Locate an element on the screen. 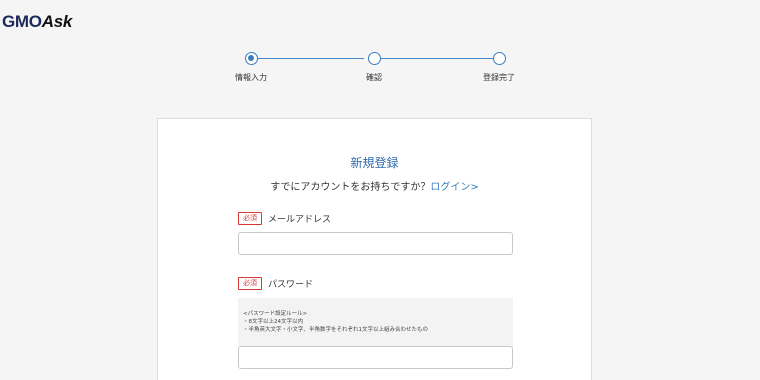  step-label-complete: 登録完了 is located at coordinates (499, 77).